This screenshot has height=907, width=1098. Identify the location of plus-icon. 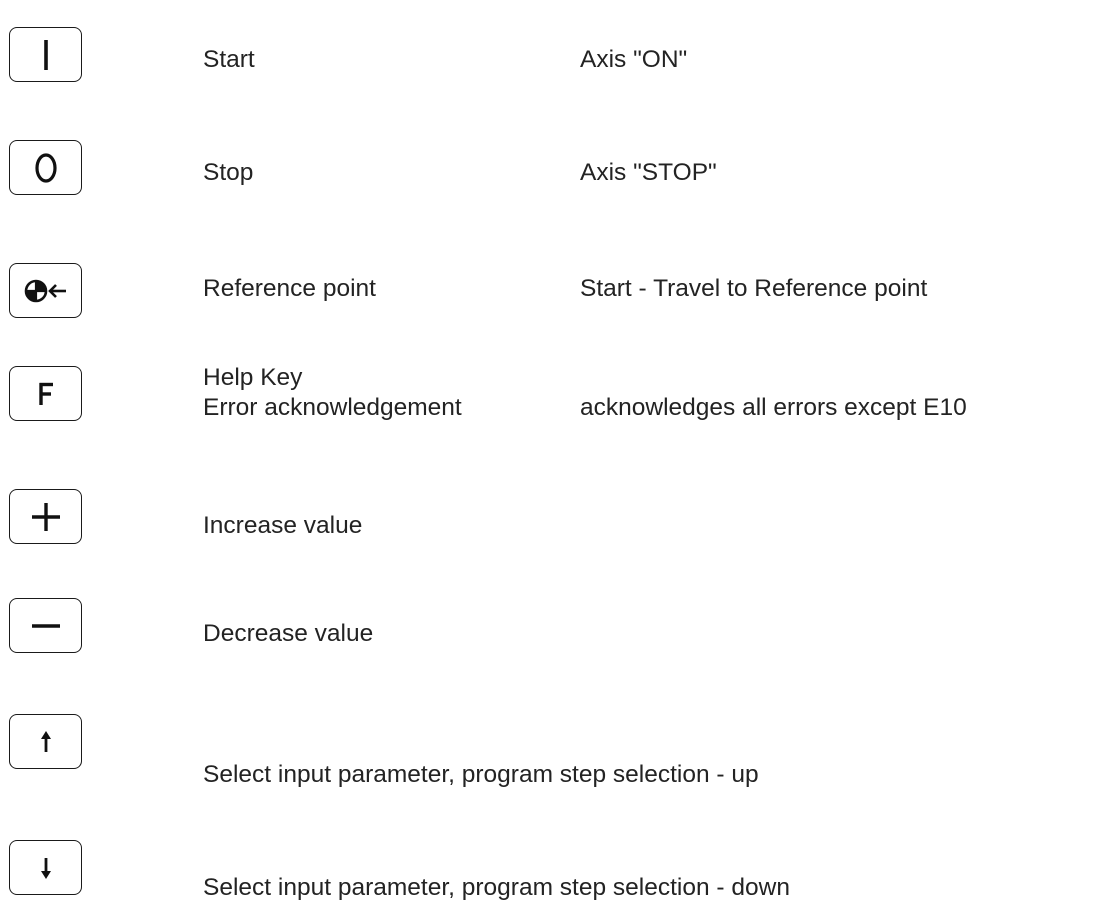
(45, 516).